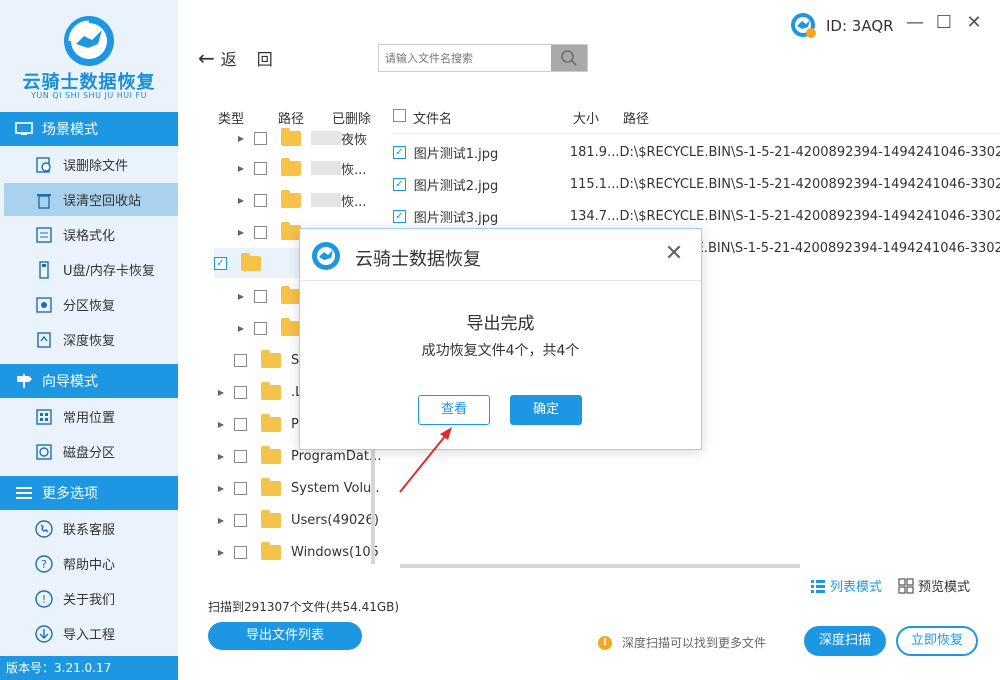  Describe the element at coordinates (454, 410) in the screenshot. I see `view-button: 查看` at that location.